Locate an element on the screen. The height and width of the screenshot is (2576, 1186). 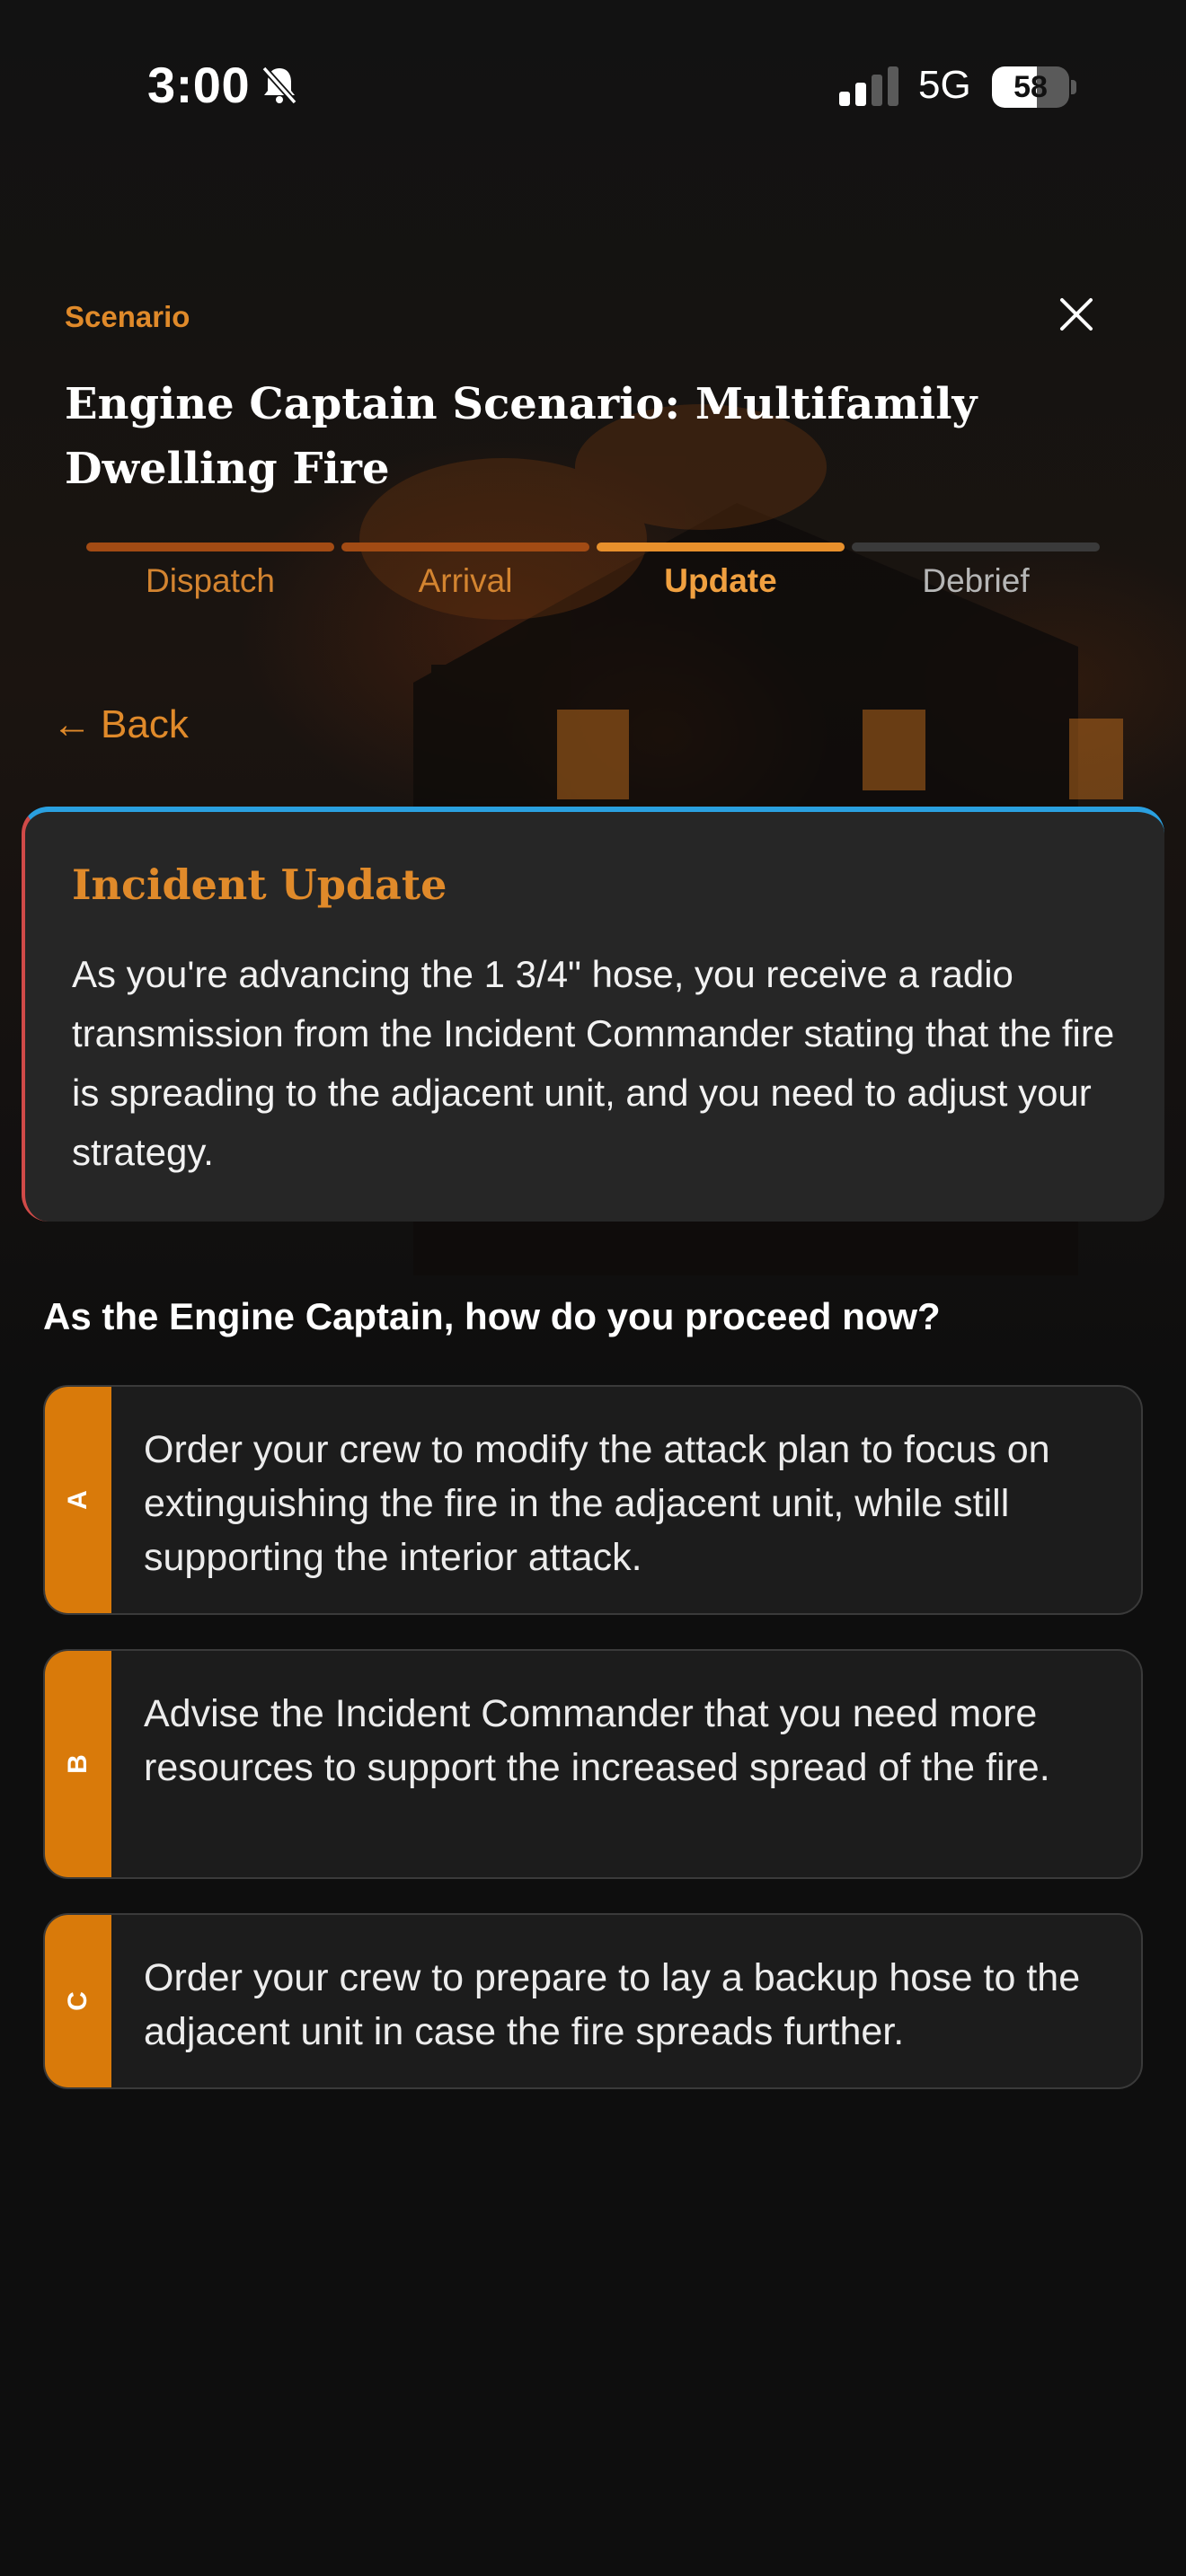
back-button: ← Back is located at coordinates (120, 724).